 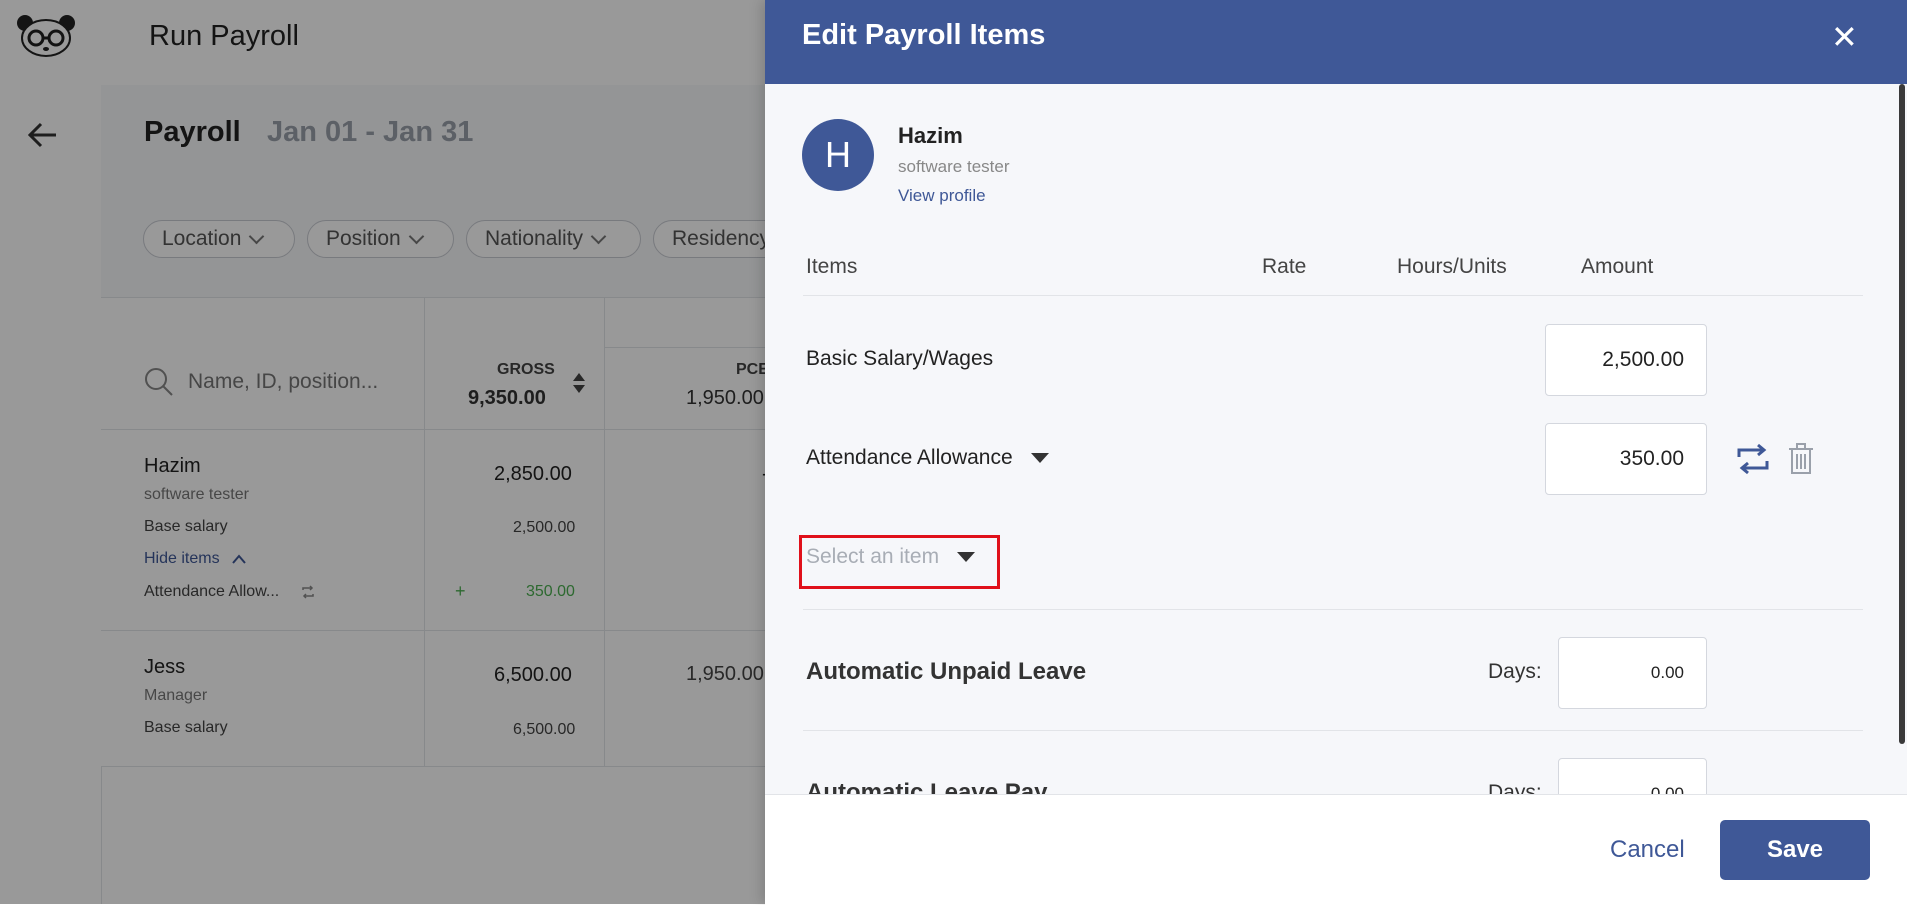 I want to click on item-label: Basic Salary/Wages, so click(x=900, y=358).